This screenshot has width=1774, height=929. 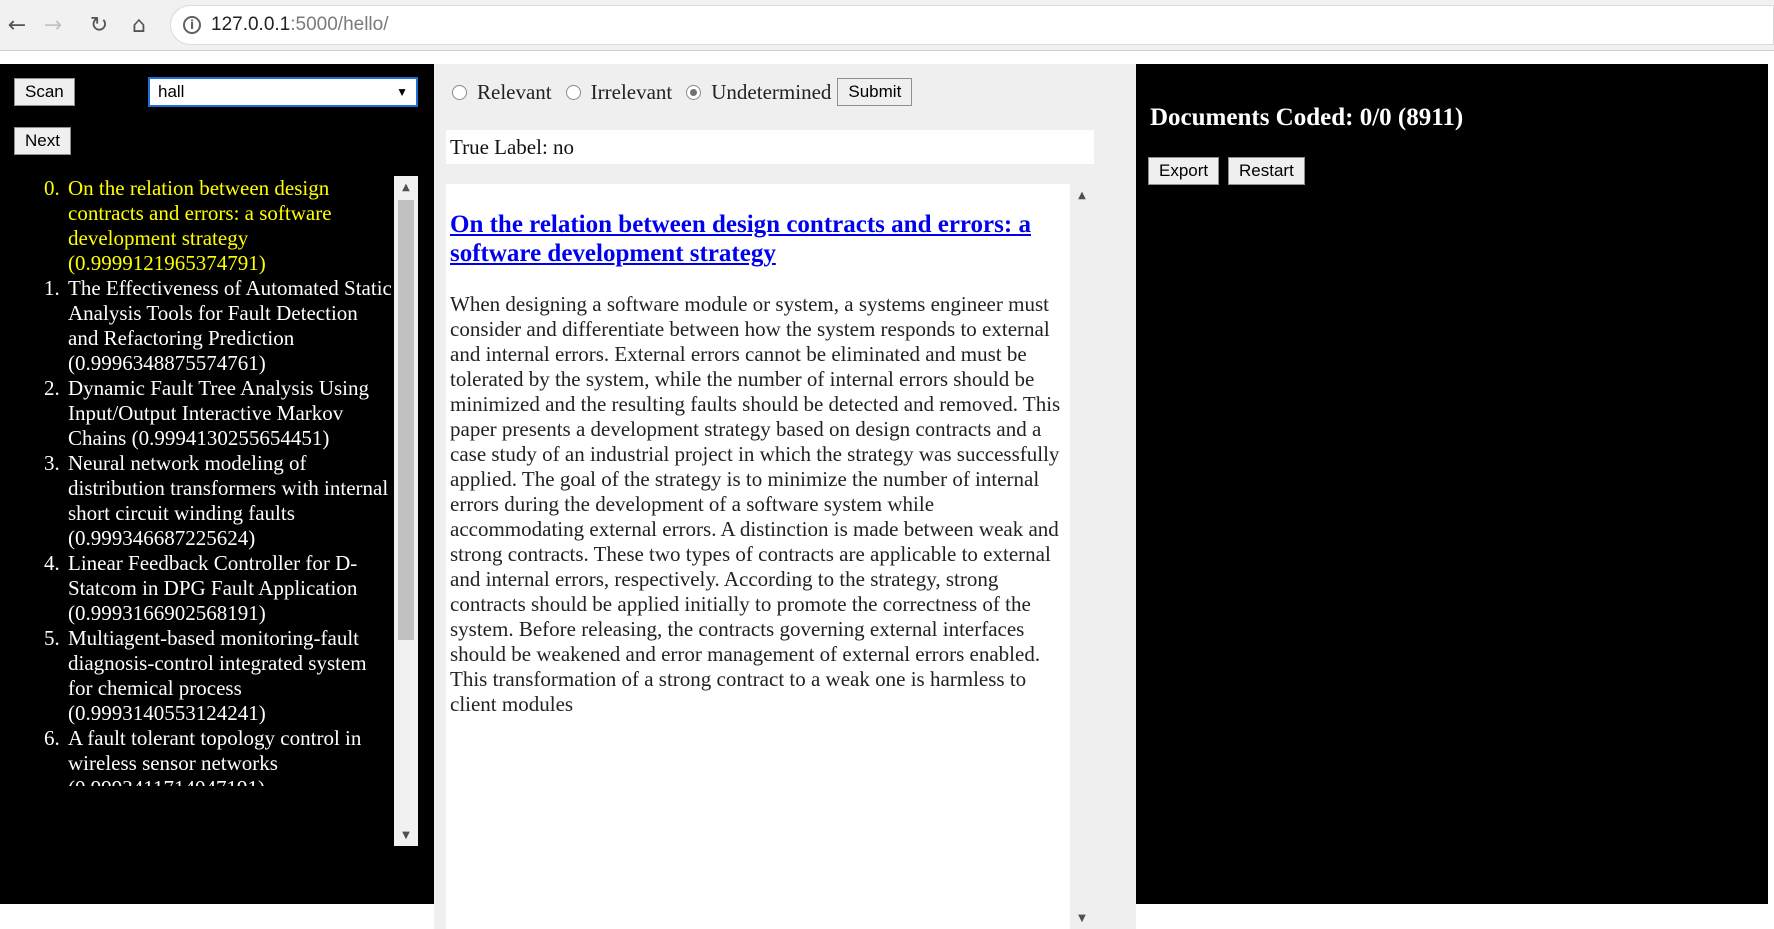 I want to click on radio-relevant, so click(x=459, y=92).